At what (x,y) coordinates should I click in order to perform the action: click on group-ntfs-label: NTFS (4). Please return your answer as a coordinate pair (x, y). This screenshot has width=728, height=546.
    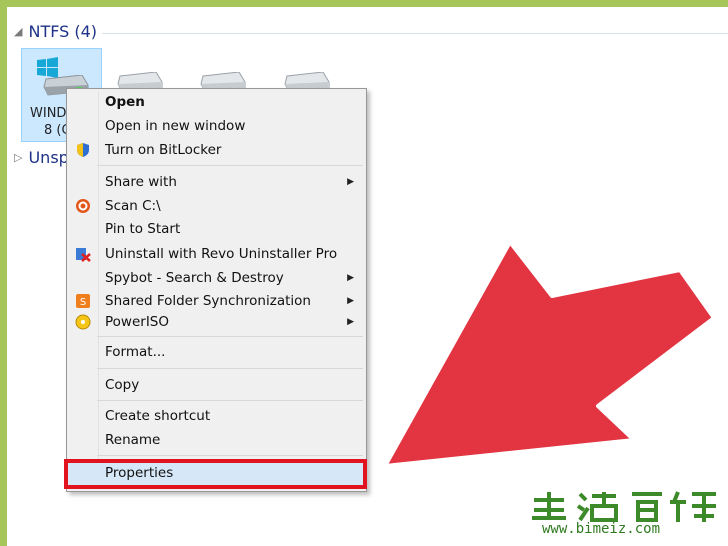
    Looking at the image, I should click on (63, 31).